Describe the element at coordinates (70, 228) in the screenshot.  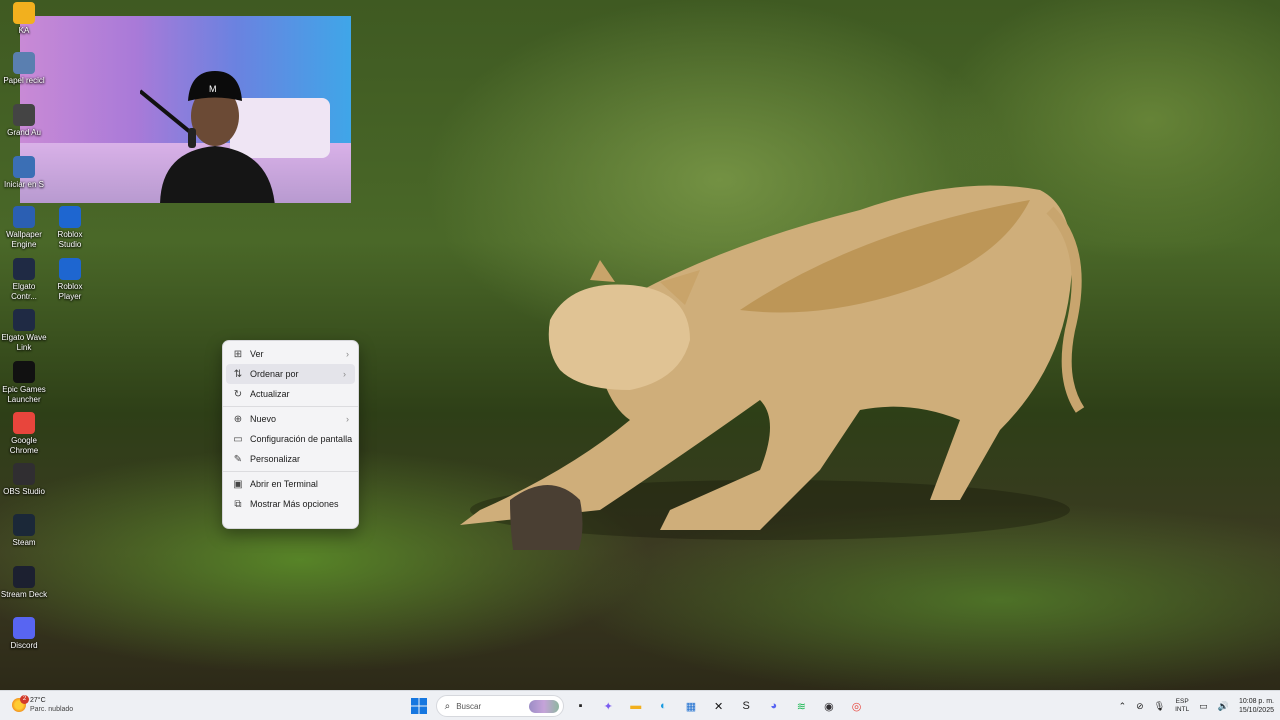
I see `desktop-icon: Roblox Studio` at that location.